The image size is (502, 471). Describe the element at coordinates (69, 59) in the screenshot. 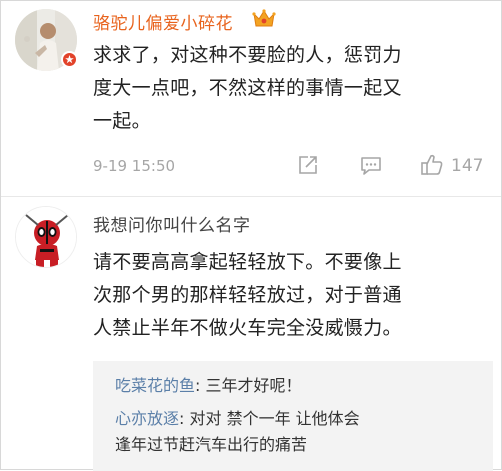

I see `verified-badge-icon` at that location.